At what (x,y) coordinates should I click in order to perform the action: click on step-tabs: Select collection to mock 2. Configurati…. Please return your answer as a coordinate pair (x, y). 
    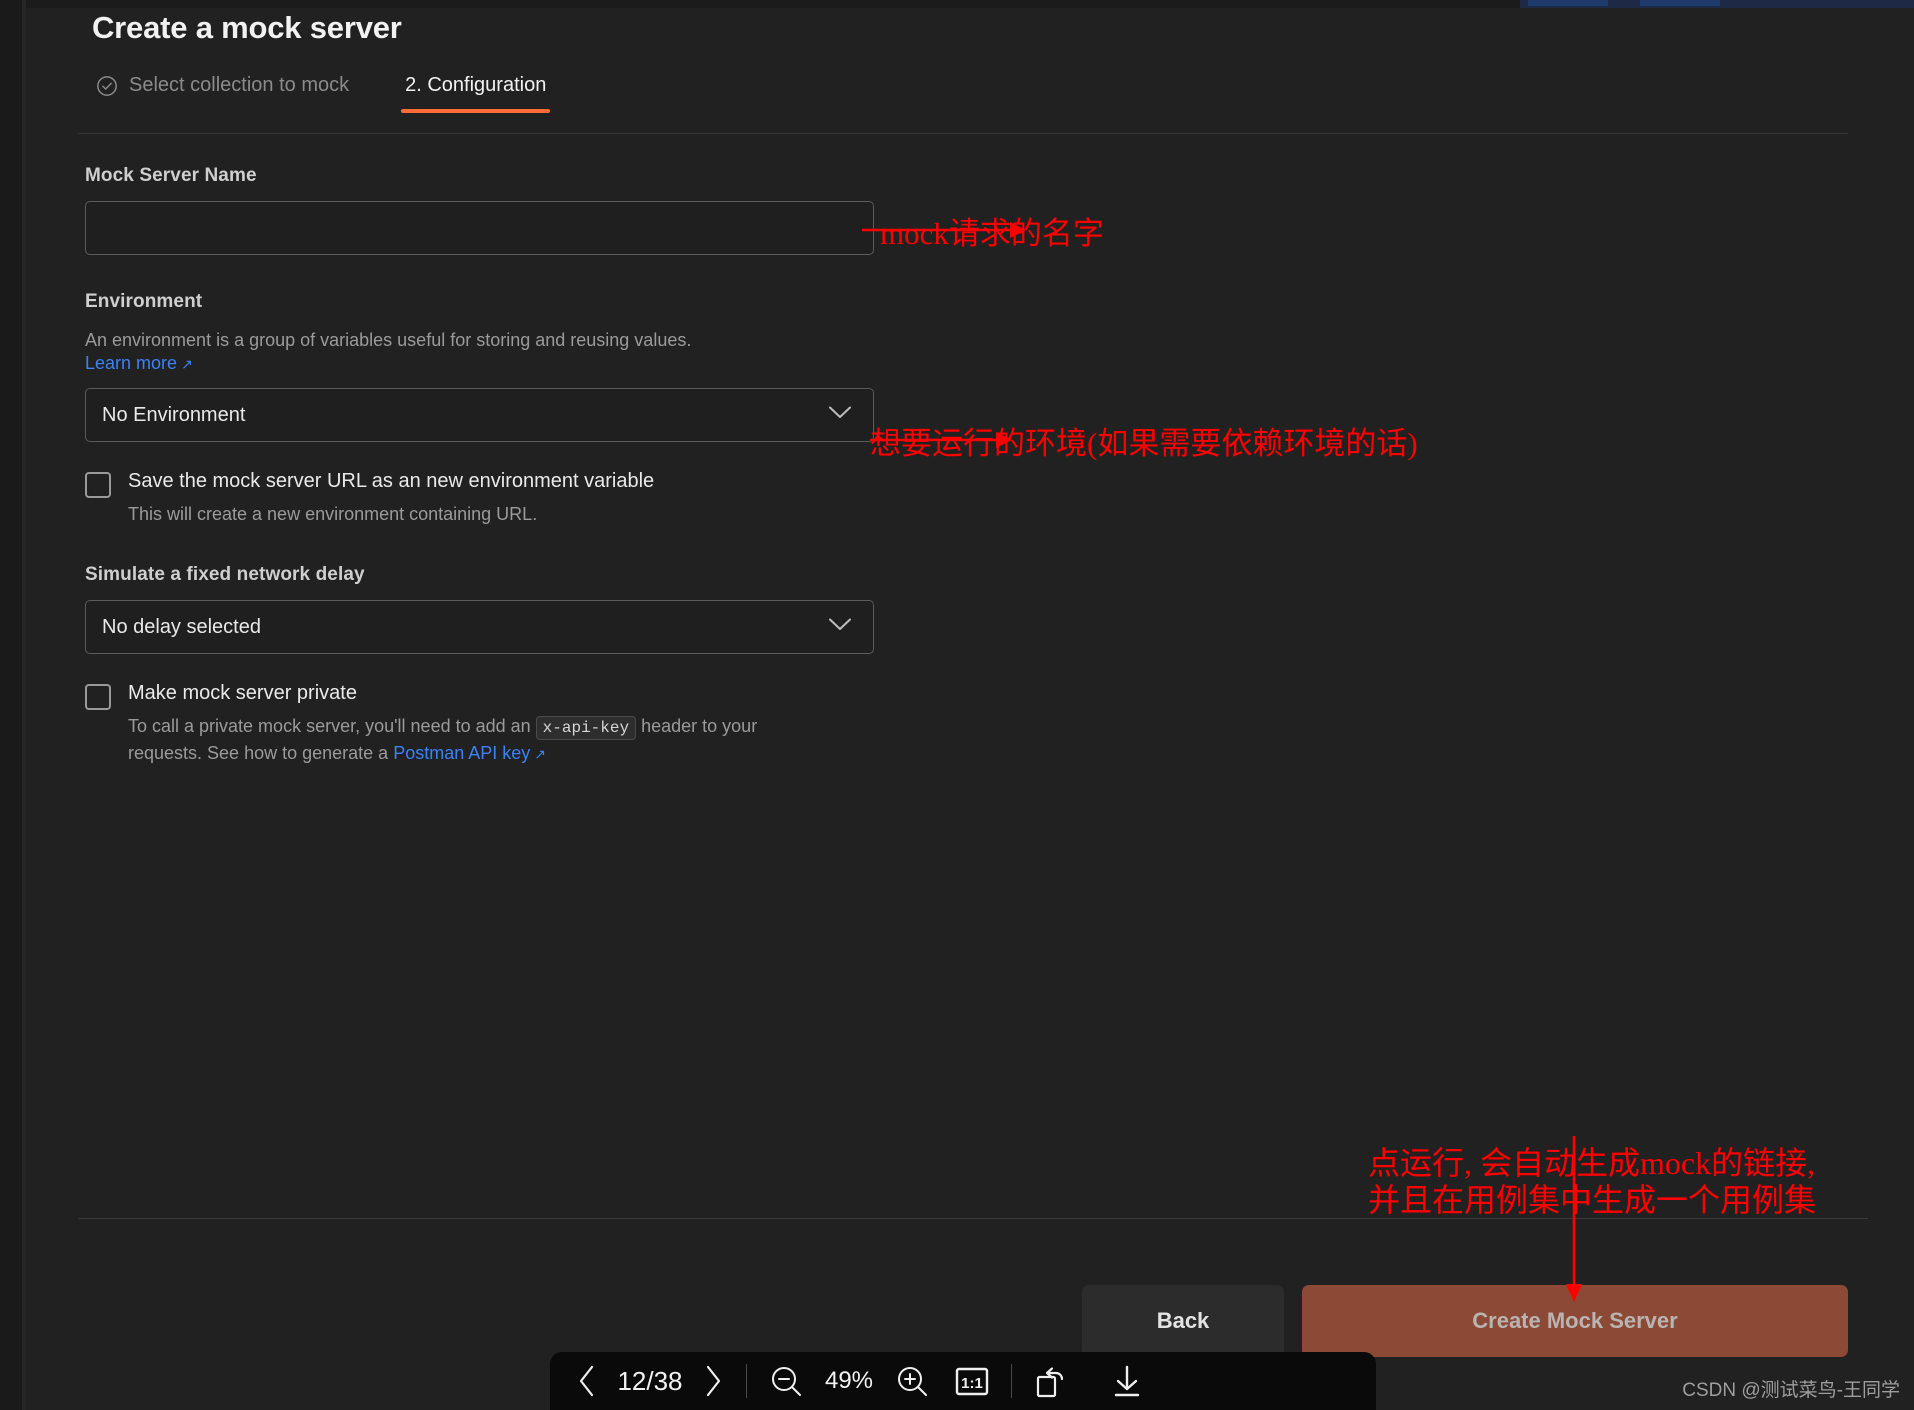
    Looking at the image, I should click on (321, 93).